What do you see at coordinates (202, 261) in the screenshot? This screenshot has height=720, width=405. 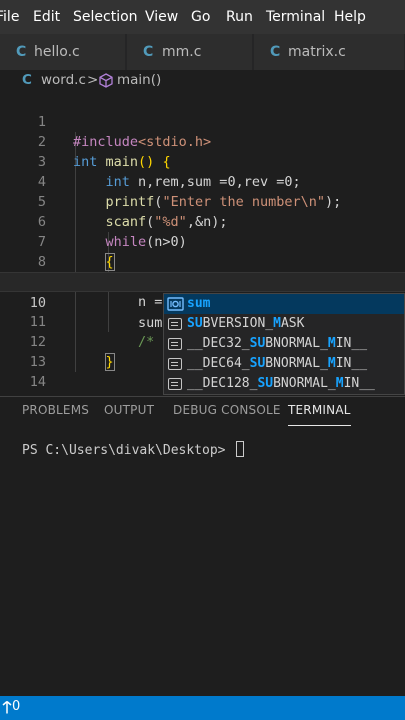 I see `code-line: 8 rem =n%10;` at bounding box center [202, 261].